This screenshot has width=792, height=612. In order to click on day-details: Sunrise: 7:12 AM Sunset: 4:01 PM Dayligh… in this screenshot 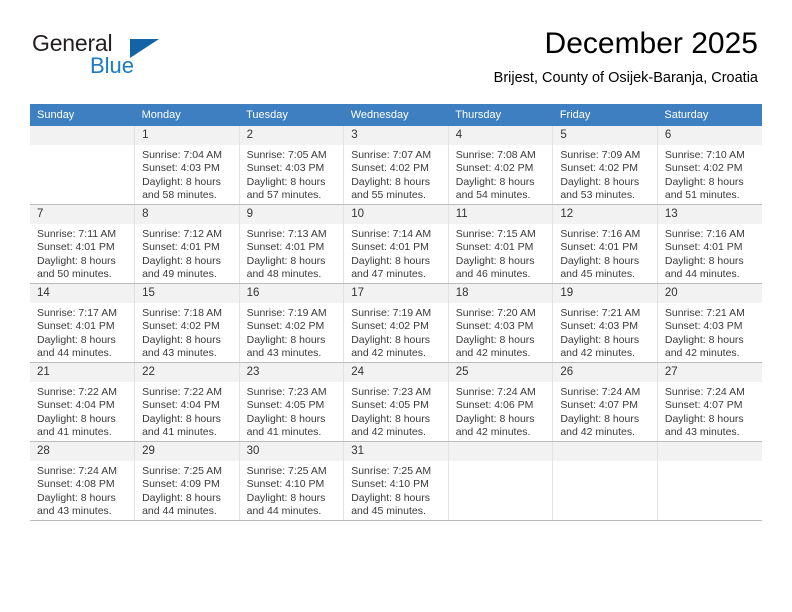, I will do `click(187, 253)`.